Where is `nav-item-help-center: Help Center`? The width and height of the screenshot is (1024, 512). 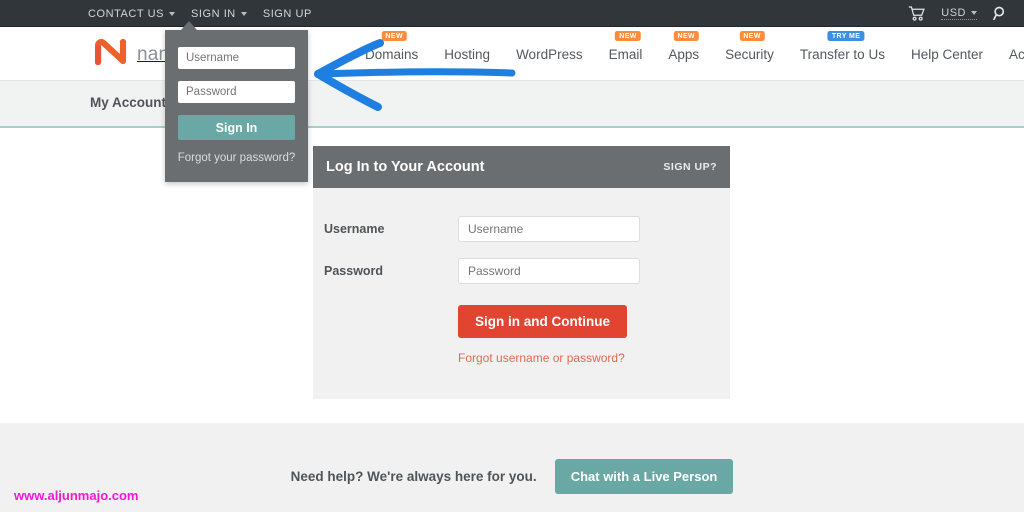
nav-item-help-center: Help Center is located at coordinates (947, 54).